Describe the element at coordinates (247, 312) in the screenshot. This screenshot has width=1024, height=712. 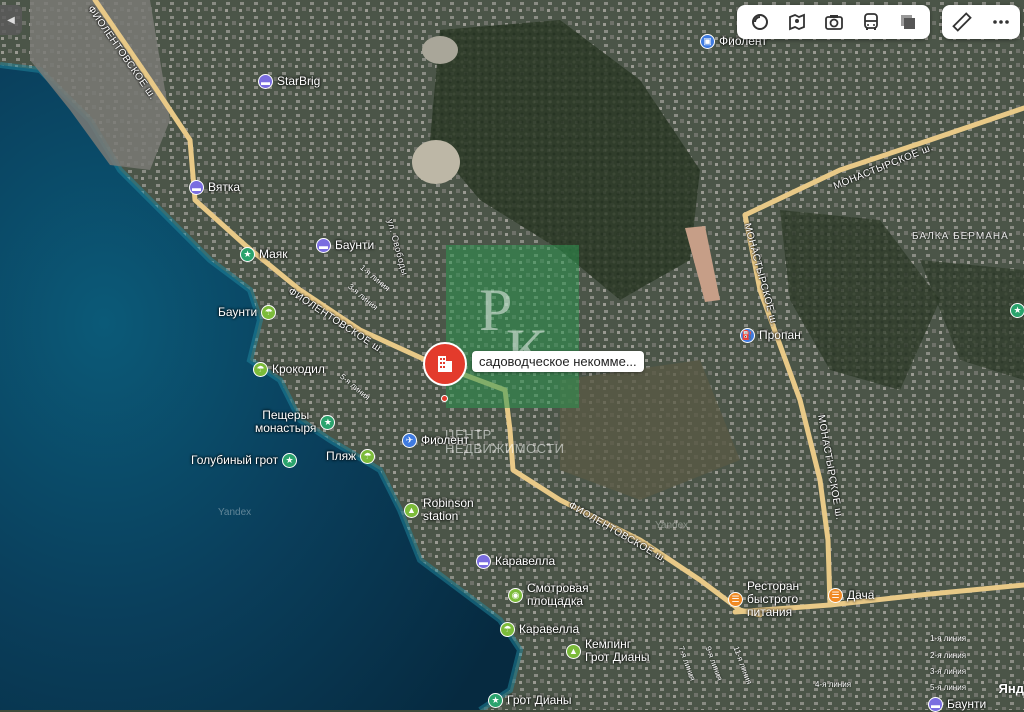
I see `poi-baunti-2: ☂ Баунти` at that location.